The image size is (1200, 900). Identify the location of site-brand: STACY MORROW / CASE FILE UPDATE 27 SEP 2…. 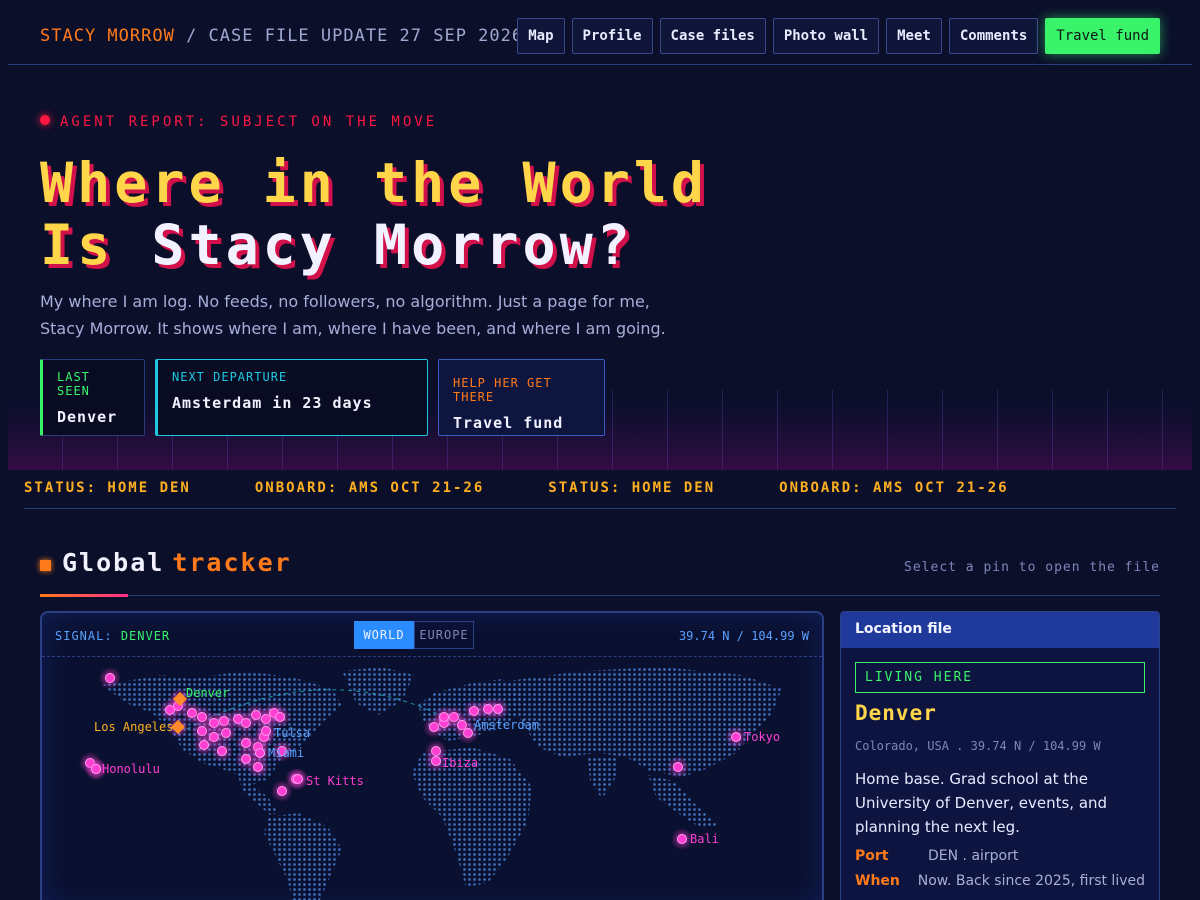
(281, 36).